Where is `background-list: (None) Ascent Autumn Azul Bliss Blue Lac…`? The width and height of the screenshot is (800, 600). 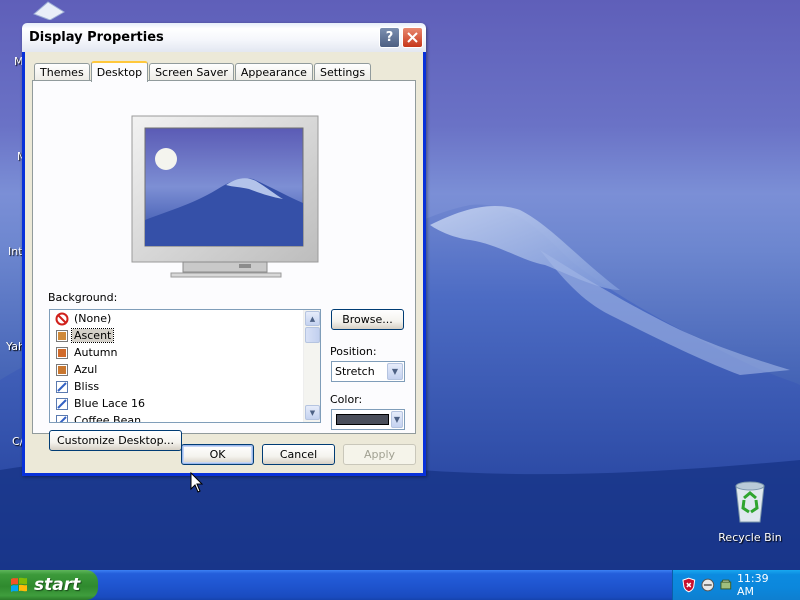
background-list: (None) Ascent Autumn Azul Bliss Blue Lac… is located at coordinates (177, 366).